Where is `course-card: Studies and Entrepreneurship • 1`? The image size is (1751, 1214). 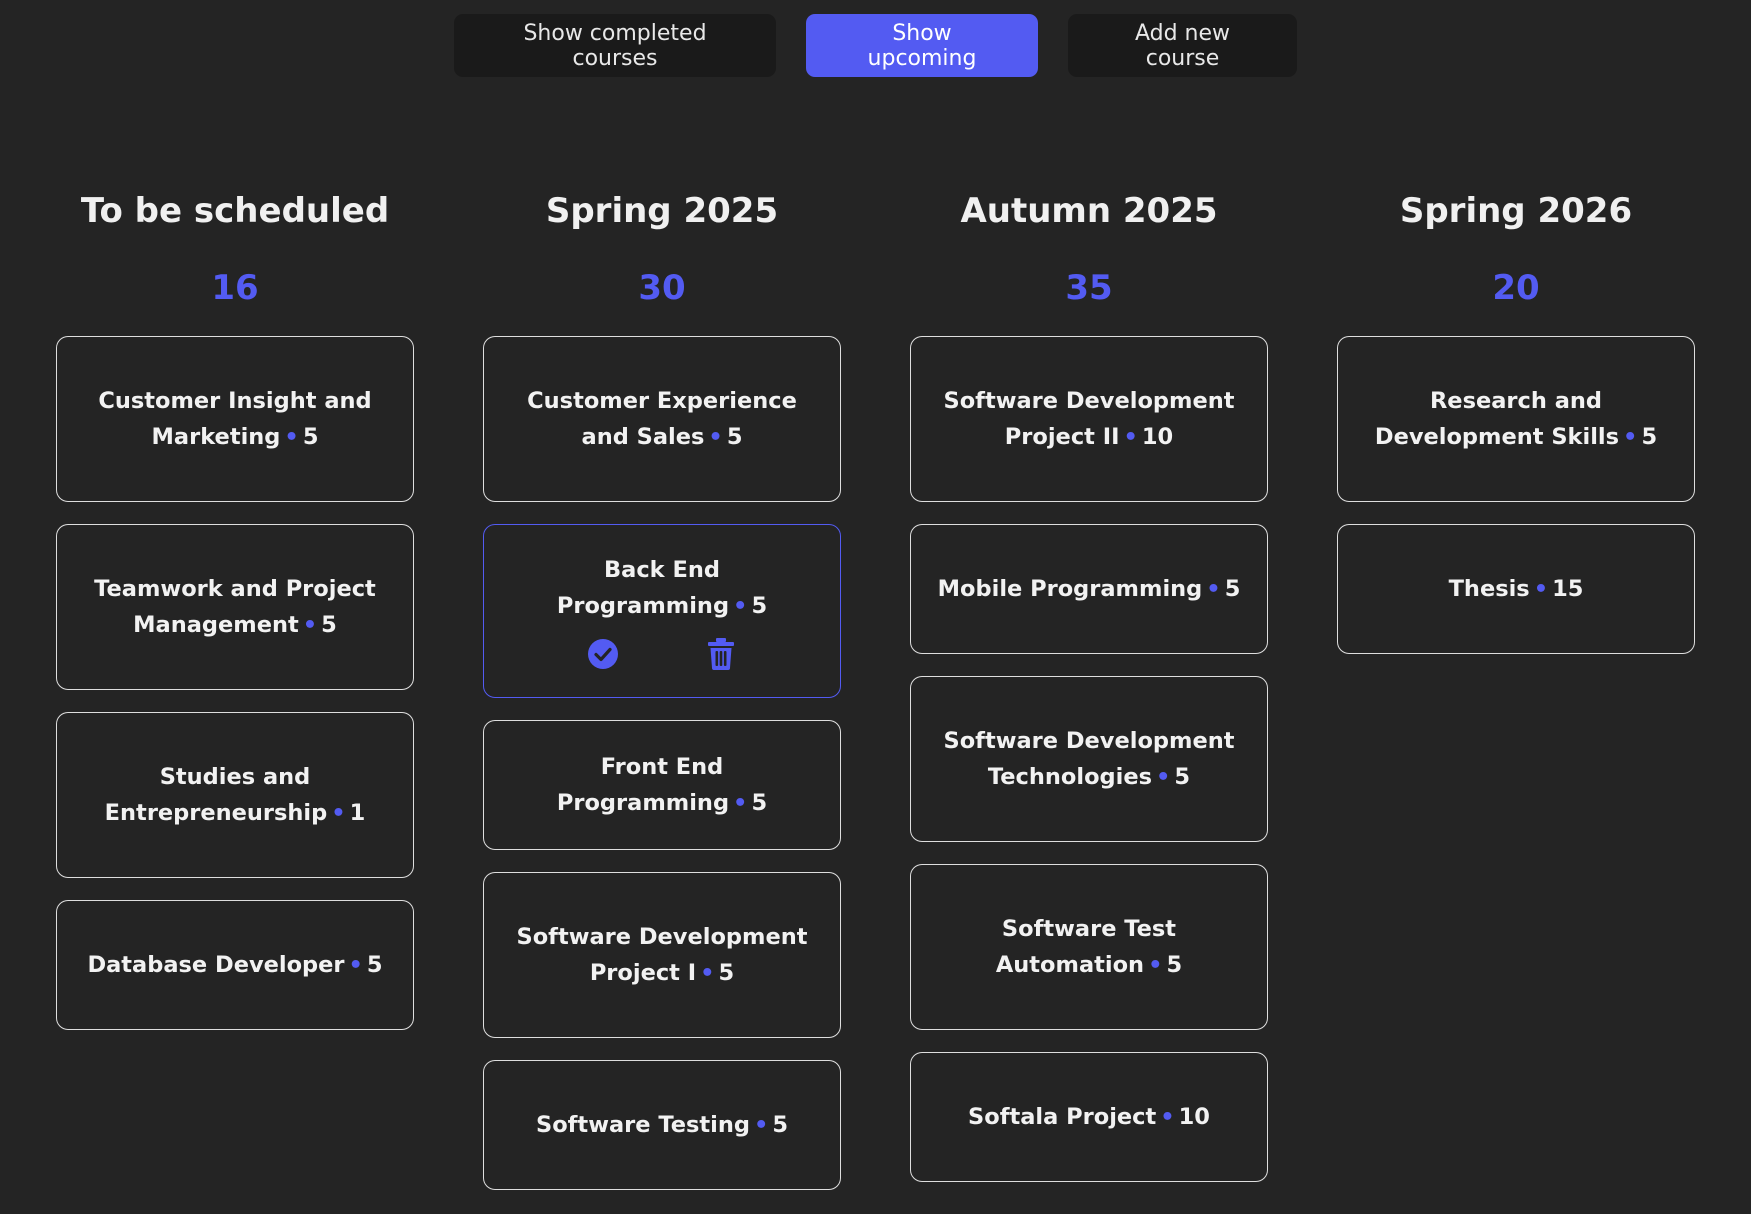
course-card: Studies and Entrepreneurship • 1 is located at coordinates (235, 795).